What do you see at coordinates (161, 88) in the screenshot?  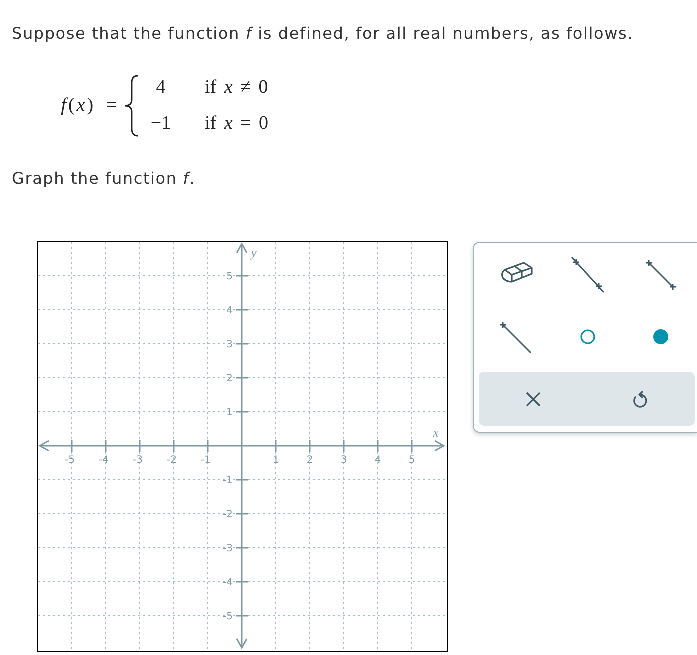 I see `case-value: 4` at bounding box center [161, 88].